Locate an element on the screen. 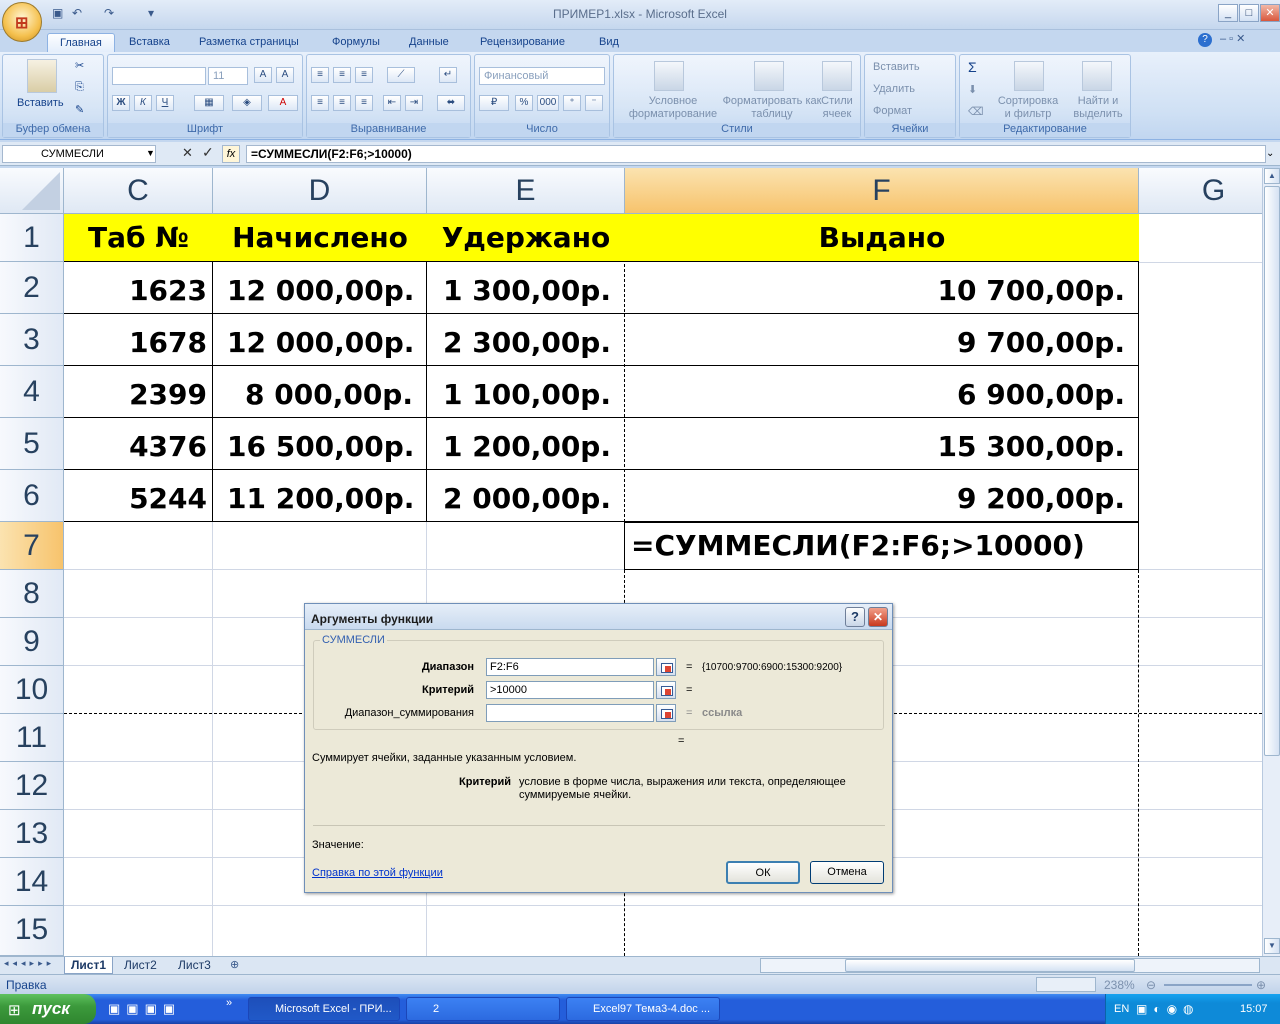  font-size-combo: 11 is located at coordinates (228, 76).